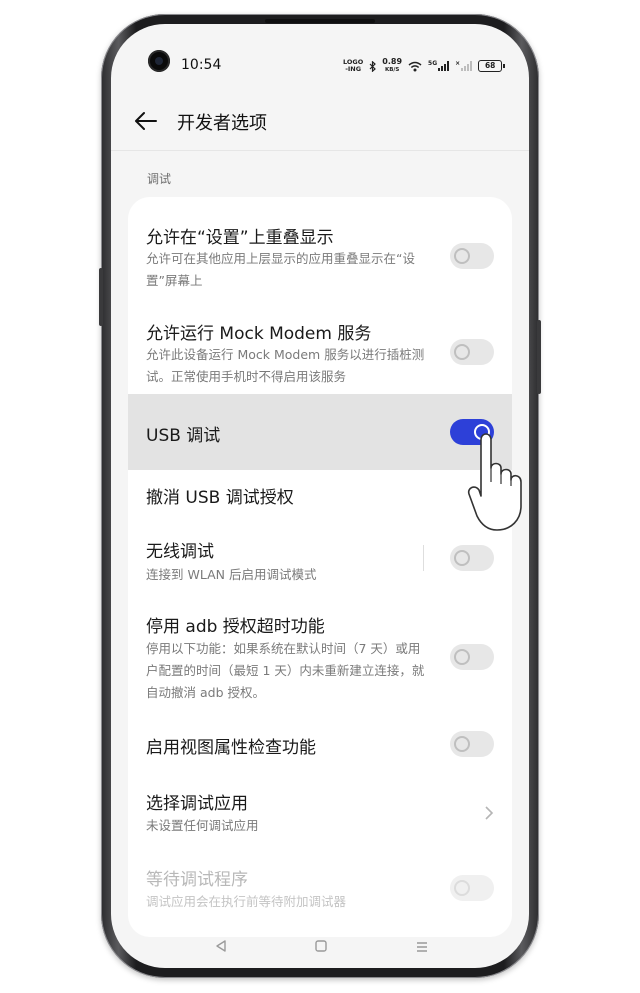  Describe the element at coordinates (492, 66) in the screenshot. I see `battery-indicator: 68` at that location.